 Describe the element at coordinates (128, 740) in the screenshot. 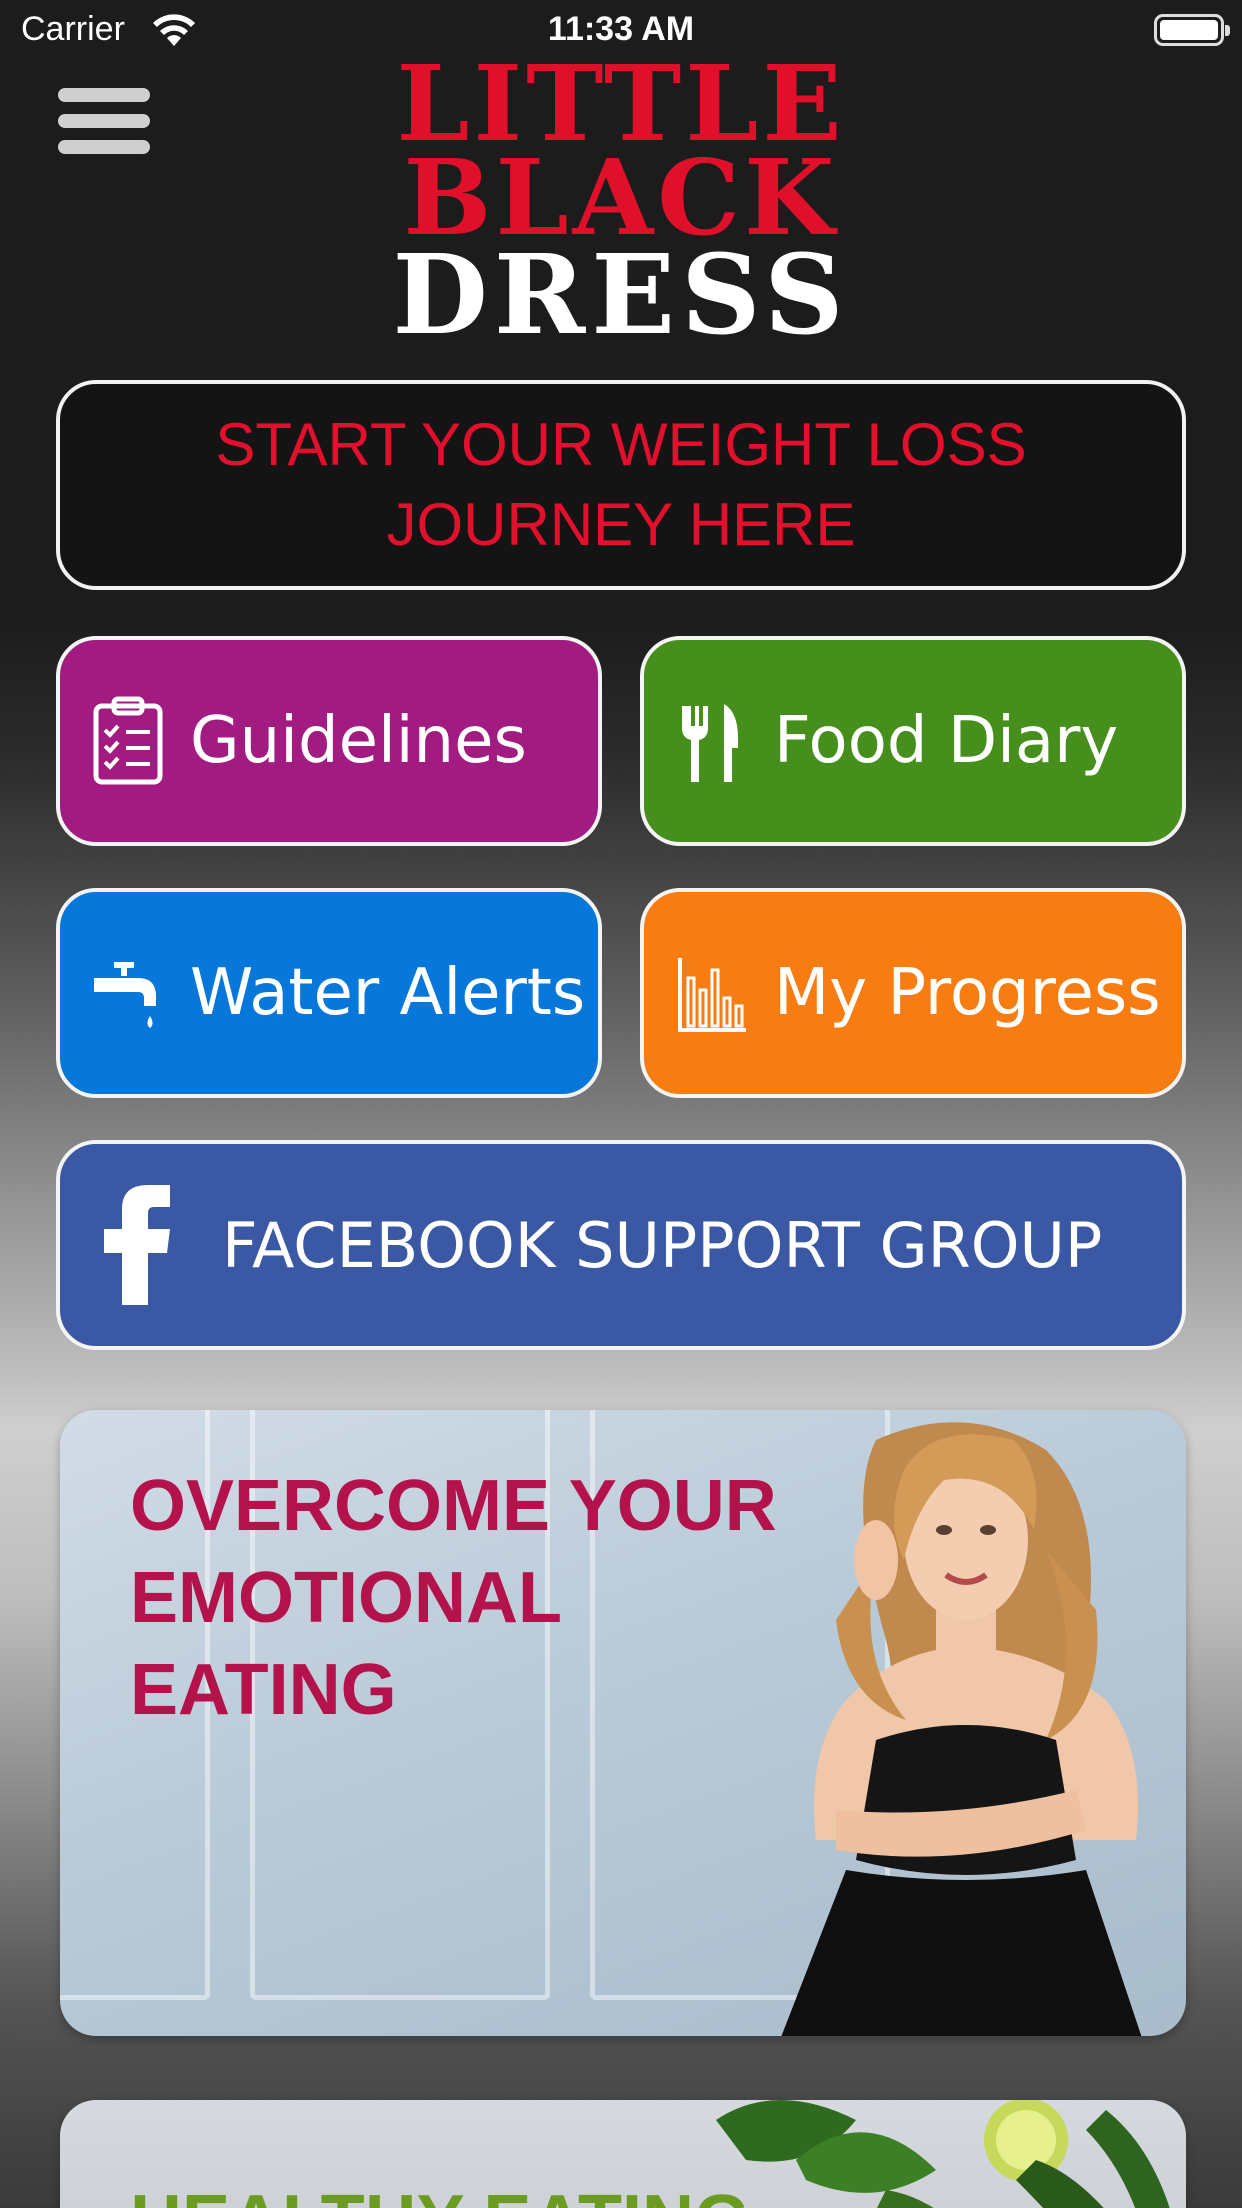

I see `clipboard-checklist-icon` at that location.